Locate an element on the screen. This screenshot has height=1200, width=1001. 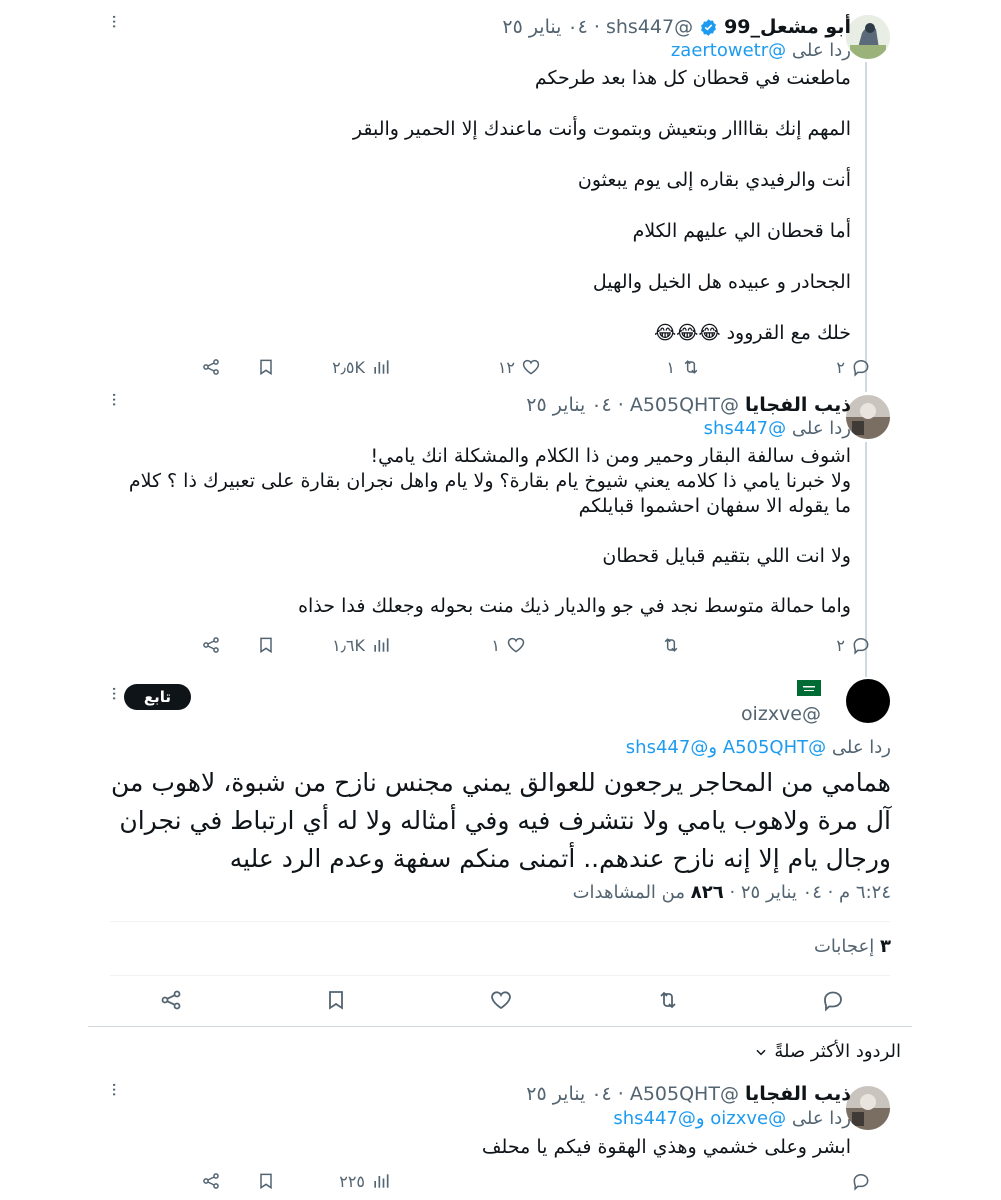
tweet-paragraph: أنت والرفيدي بقاره إلى يوم يبعثون is located at coordinates (714, 180).